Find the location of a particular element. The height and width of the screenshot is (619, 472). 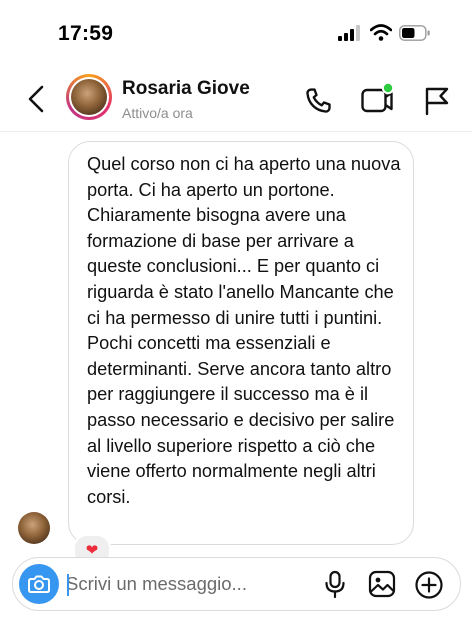

presence-status: Attivo/a ora is located at coordinates (157, 113).